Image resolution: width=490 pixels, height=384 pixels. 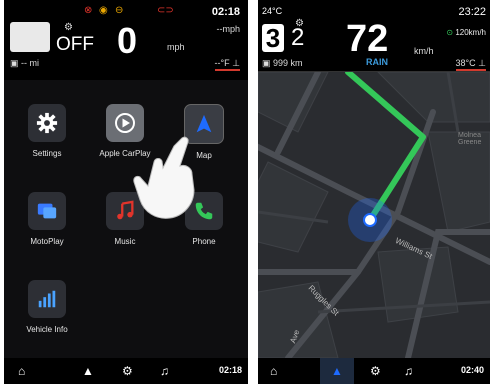 I want to click on bottom-clock: 02:40, so click(x=472, y=370).